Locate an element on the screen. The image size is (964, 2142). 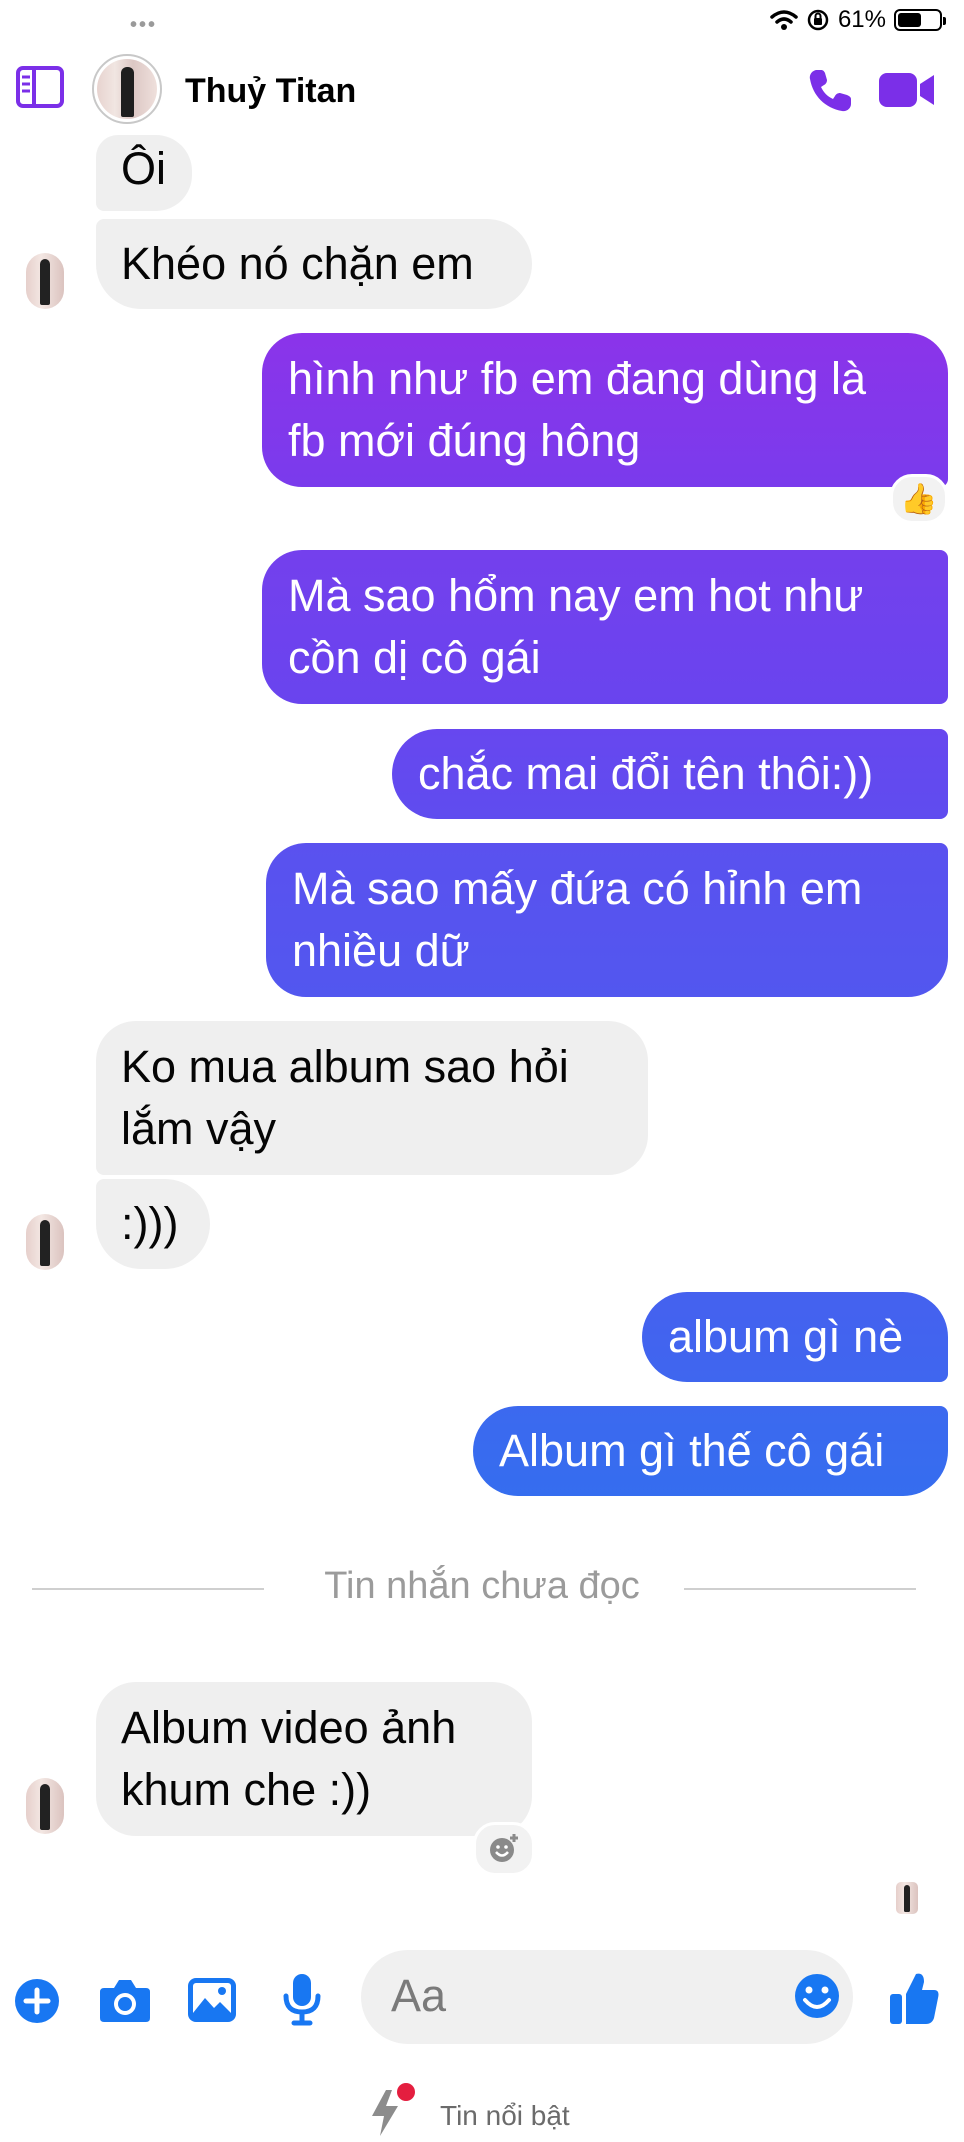
message-text-line: nhiều dữ is located at coordinates (381, 950).